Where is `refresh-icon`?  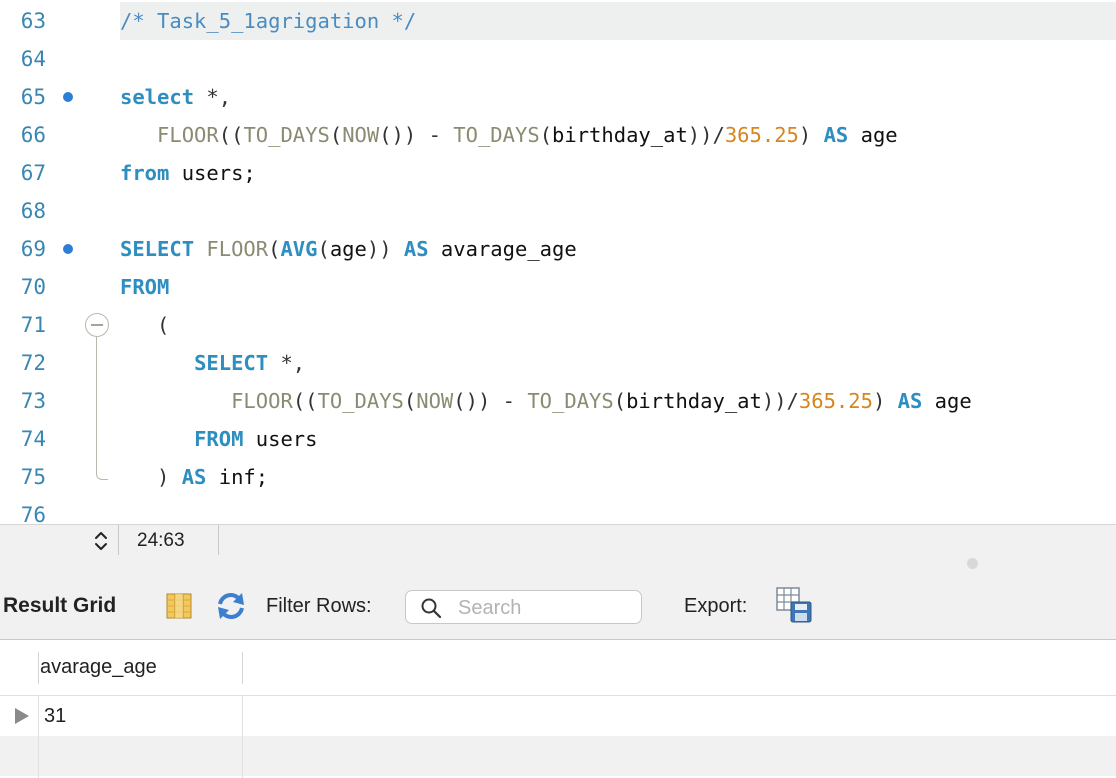 refresh-icon is located at coordinates (231, 606).